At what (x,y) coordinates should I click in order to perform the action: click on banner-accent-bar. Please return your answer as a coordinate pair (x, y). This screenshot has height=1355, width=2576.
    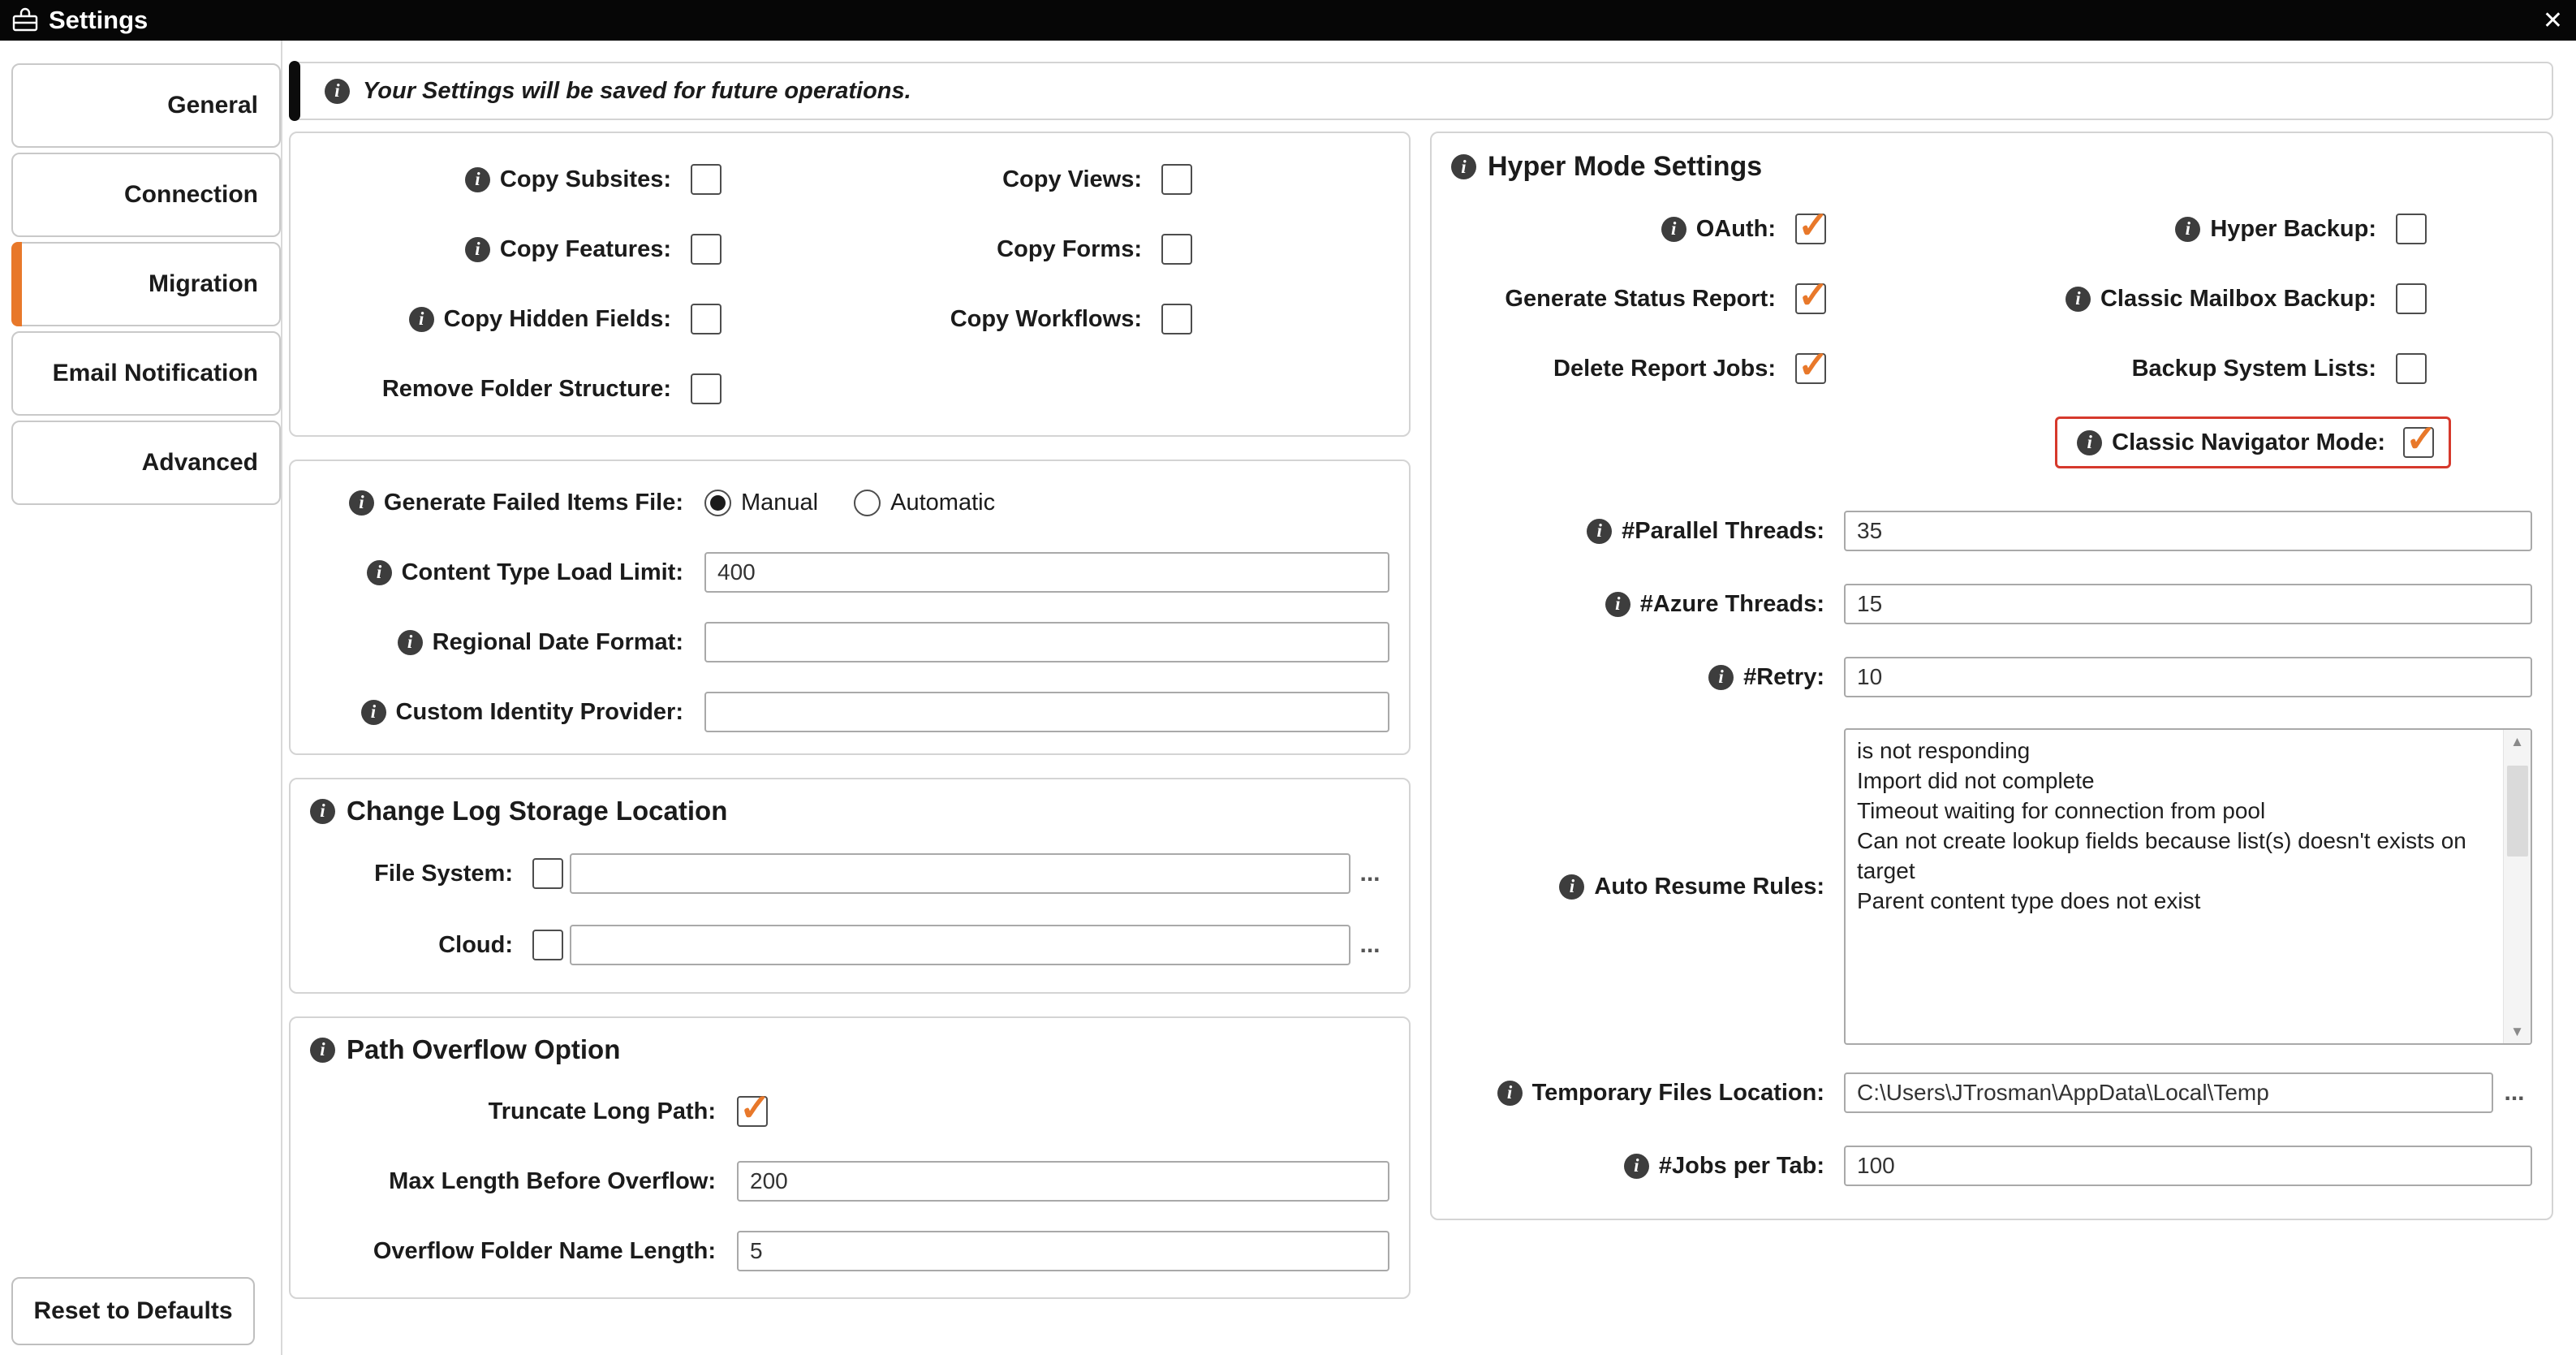
    Looking at the image, I should click on (295, 91).